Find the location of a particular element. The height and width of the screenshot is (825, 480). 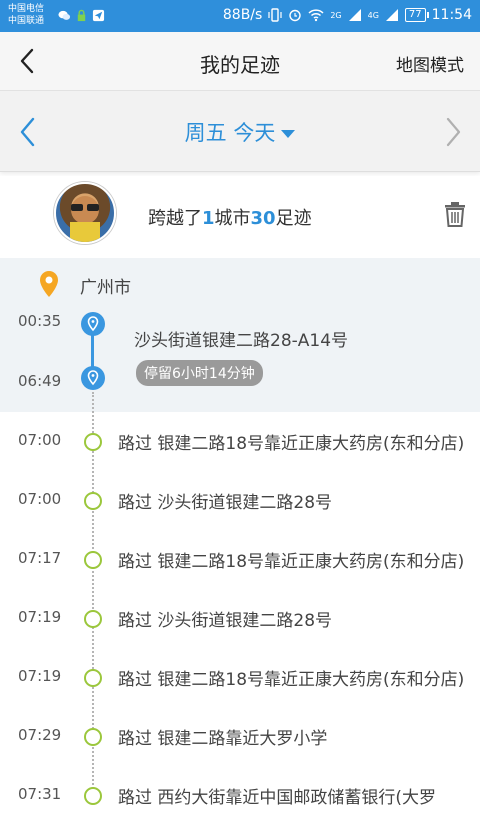

date-bar: 周五 今天 is located at coordinates (240, 131).